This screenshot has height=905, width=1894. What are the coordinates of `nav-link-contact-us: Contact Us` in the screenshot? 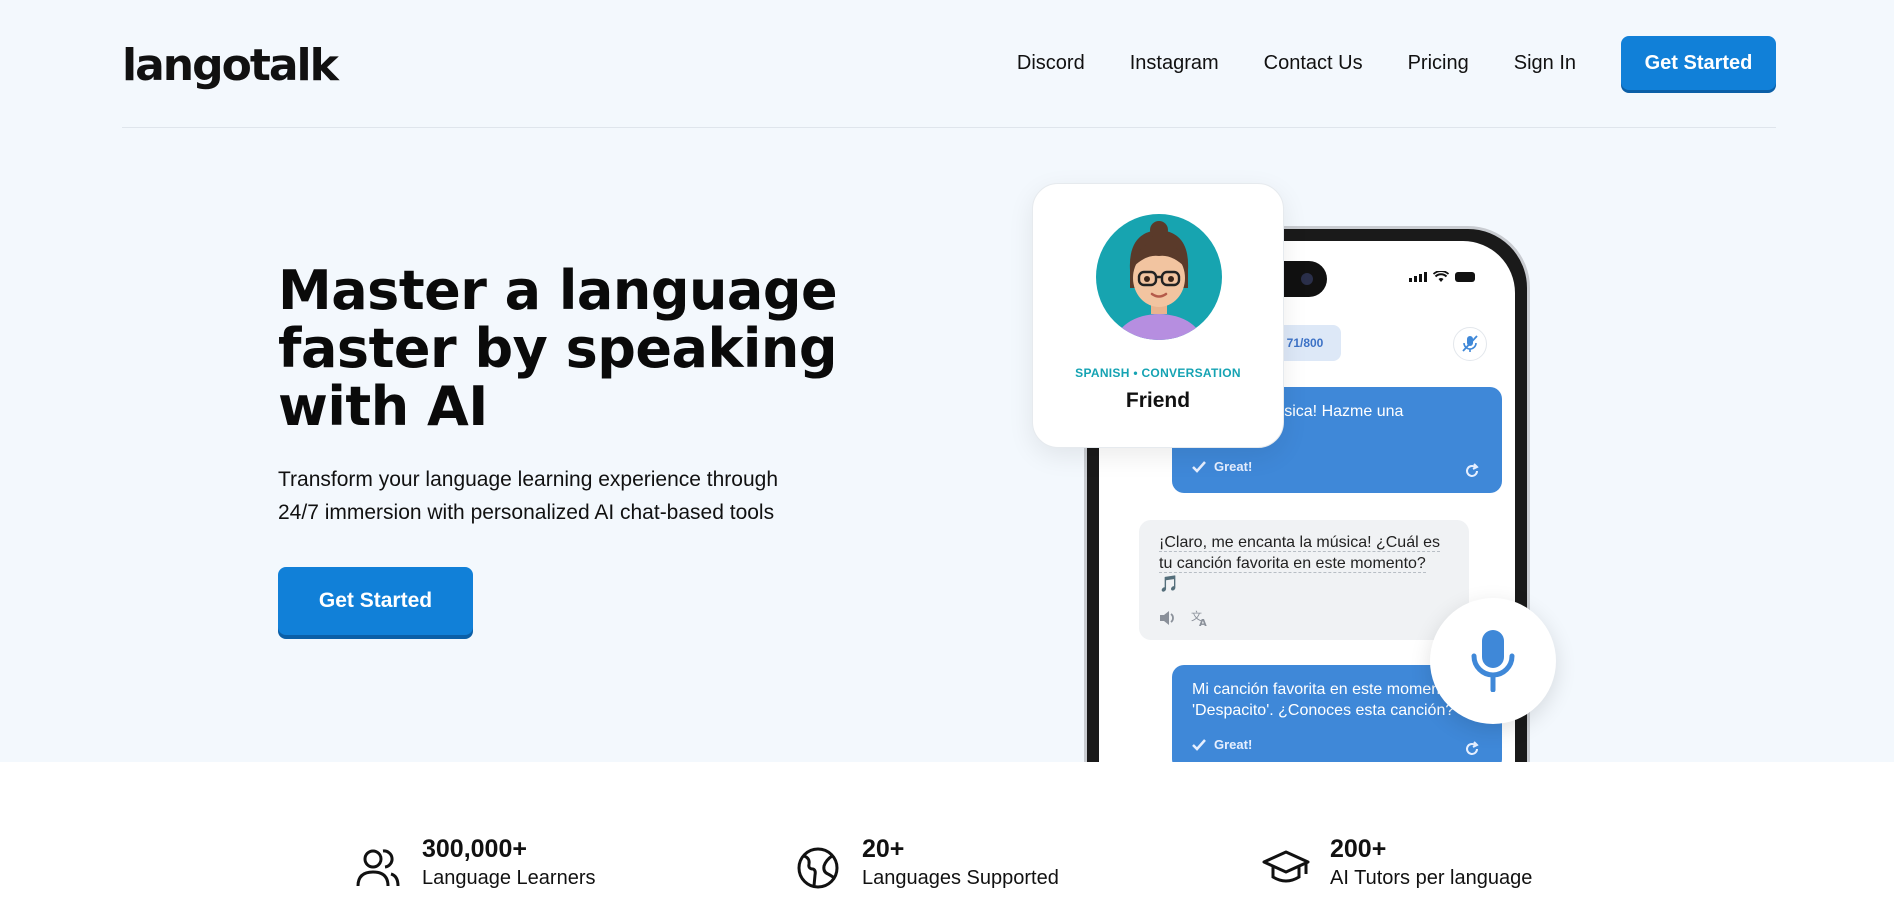 It's located at (1313, 63).